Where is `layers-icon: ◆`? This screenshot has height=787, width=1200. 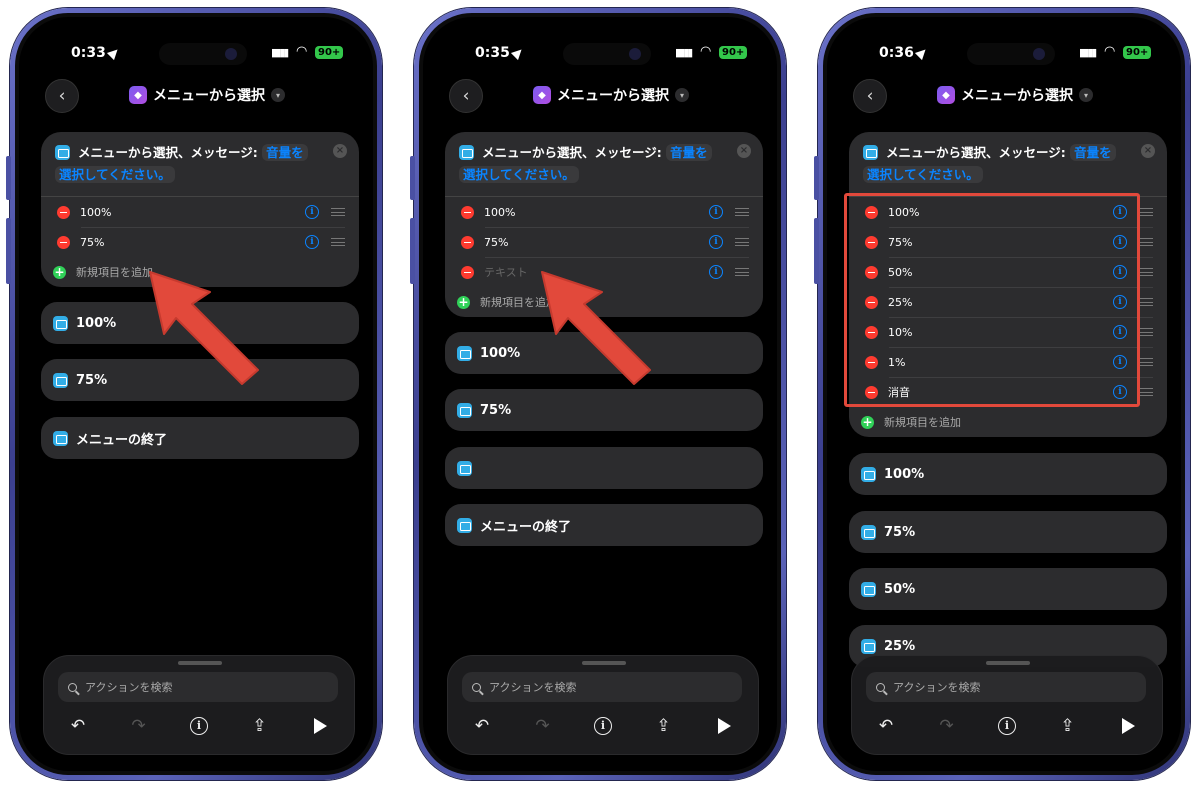
layers-icon: ◆ is located at coordinates (138, 95).